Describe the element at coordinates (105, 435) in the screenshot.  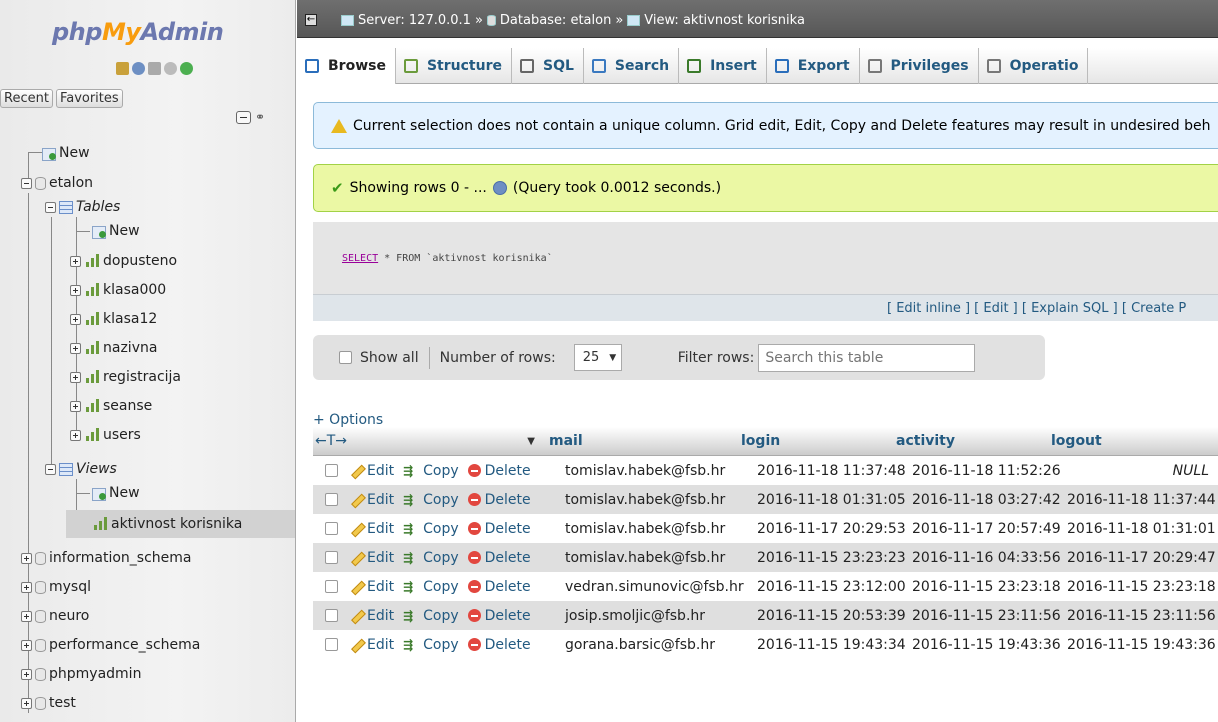
I see `nav-table-users: users` at that location.